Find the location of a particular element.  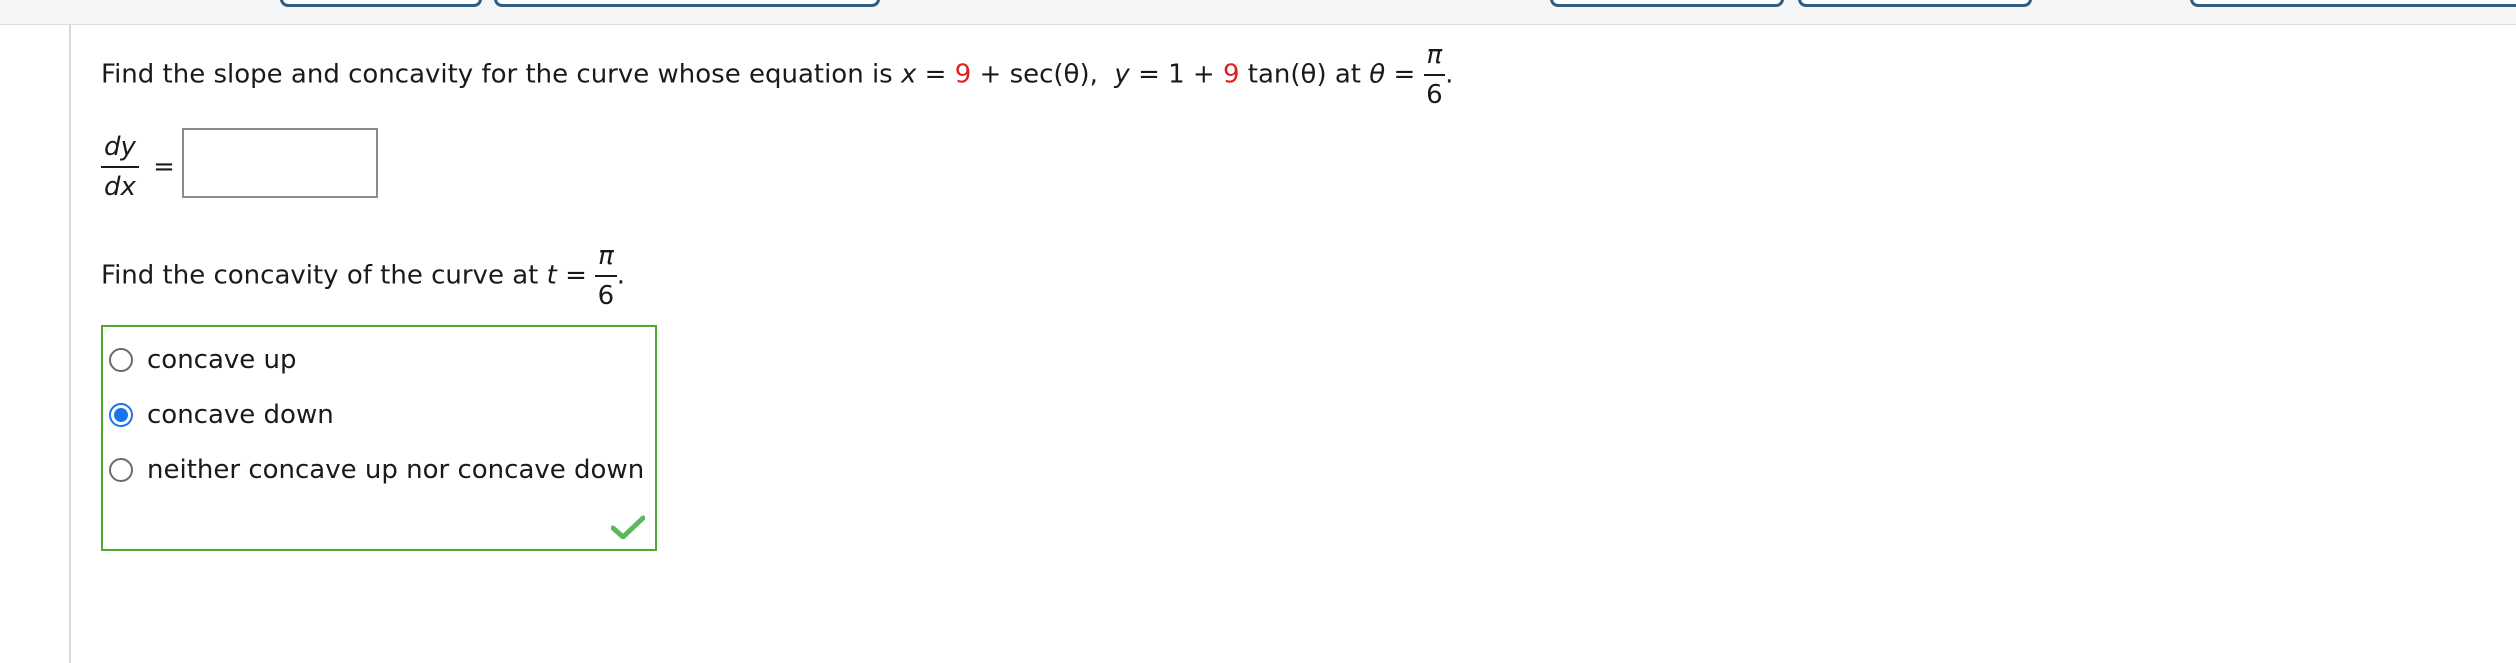

dy-dx-fraction: dy dx is located at coordinates (120, 167).